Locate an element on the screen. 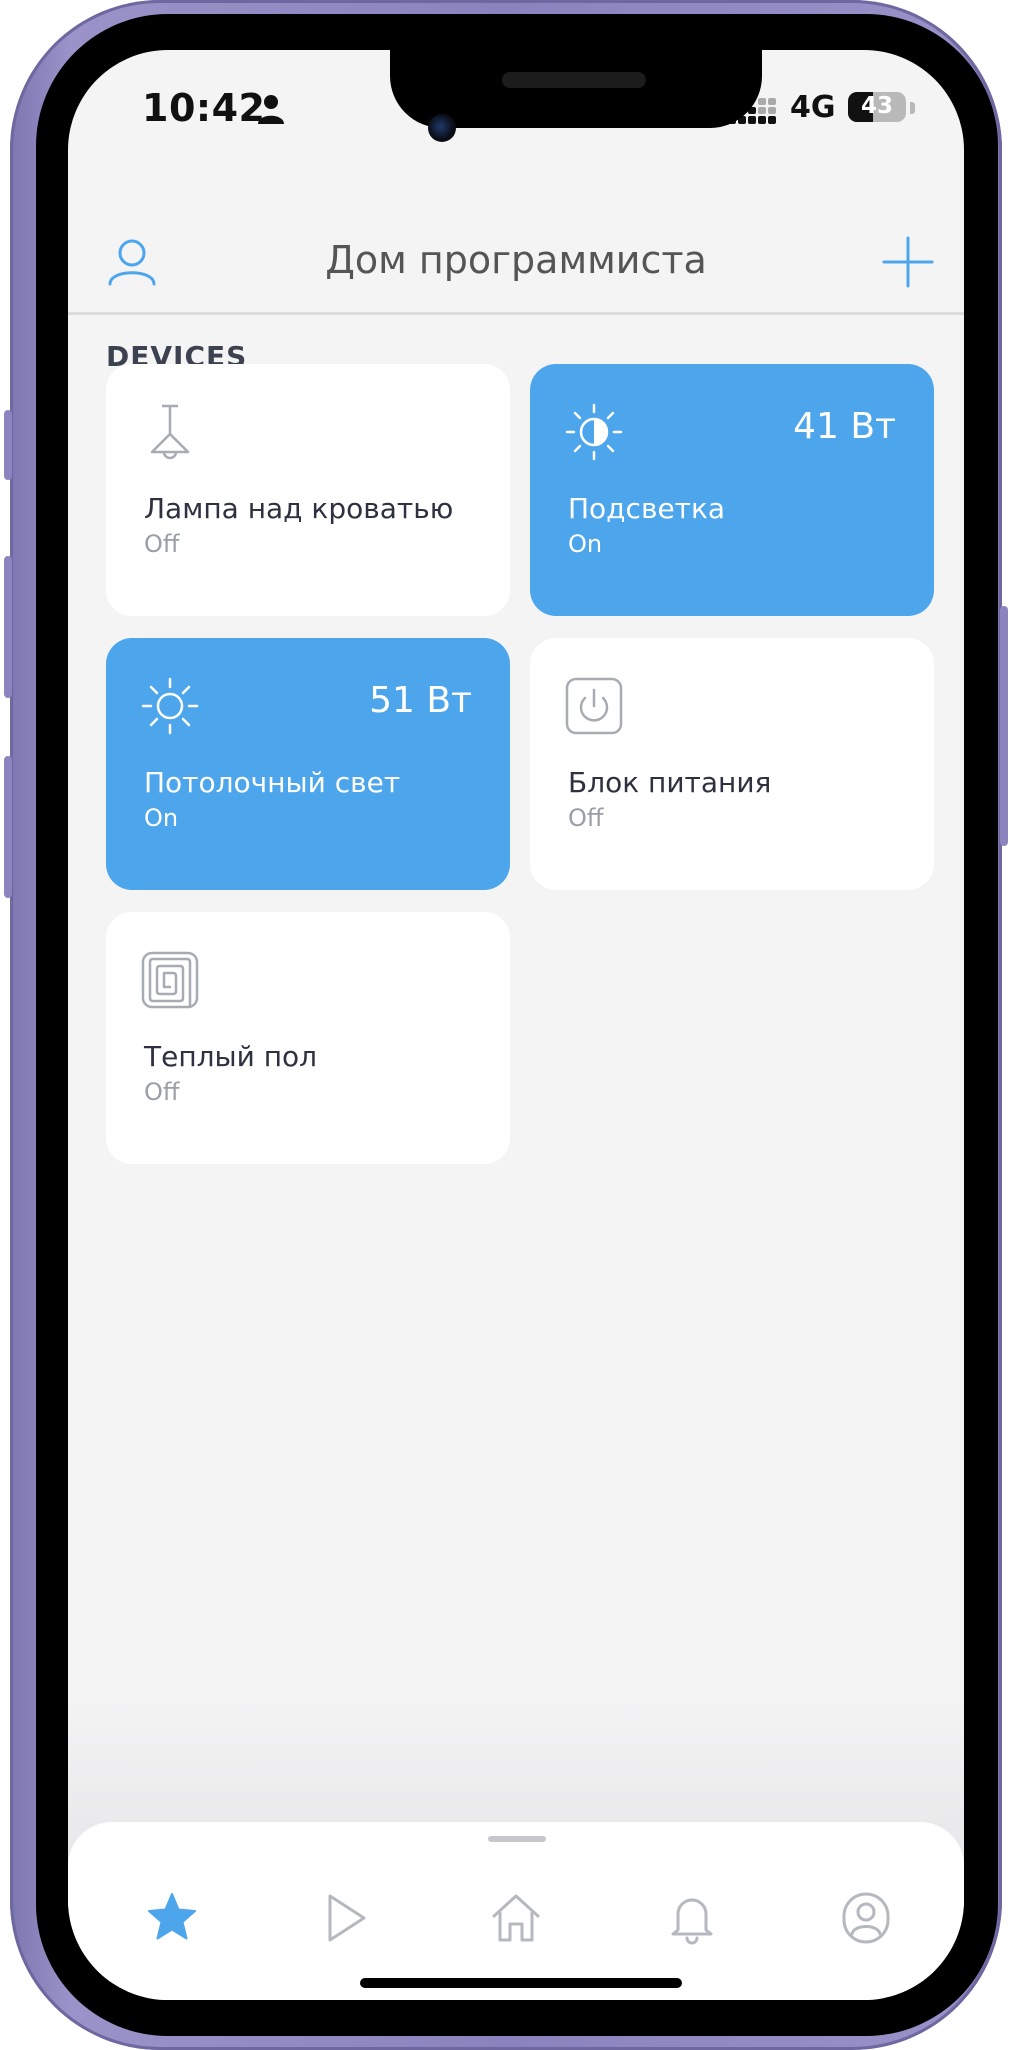  device-name: Подсветка is located at coordinates (647, 508).